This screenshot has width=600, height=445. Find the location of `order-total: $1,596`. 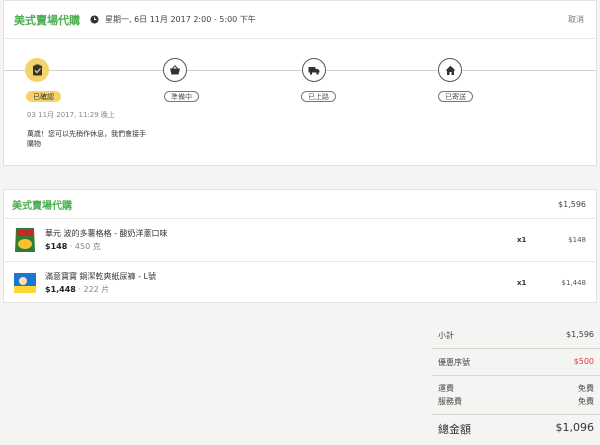

order-total: $1,596 is located at coordinates (572, 204).